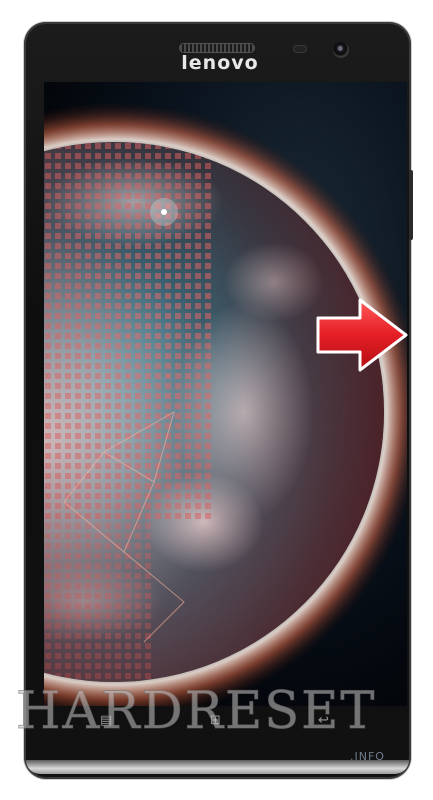 The image size is (433, 800). What do you see at coordinates (411, 205) in the screenshot?
I see `power-button` at bounding box center [411, 205].